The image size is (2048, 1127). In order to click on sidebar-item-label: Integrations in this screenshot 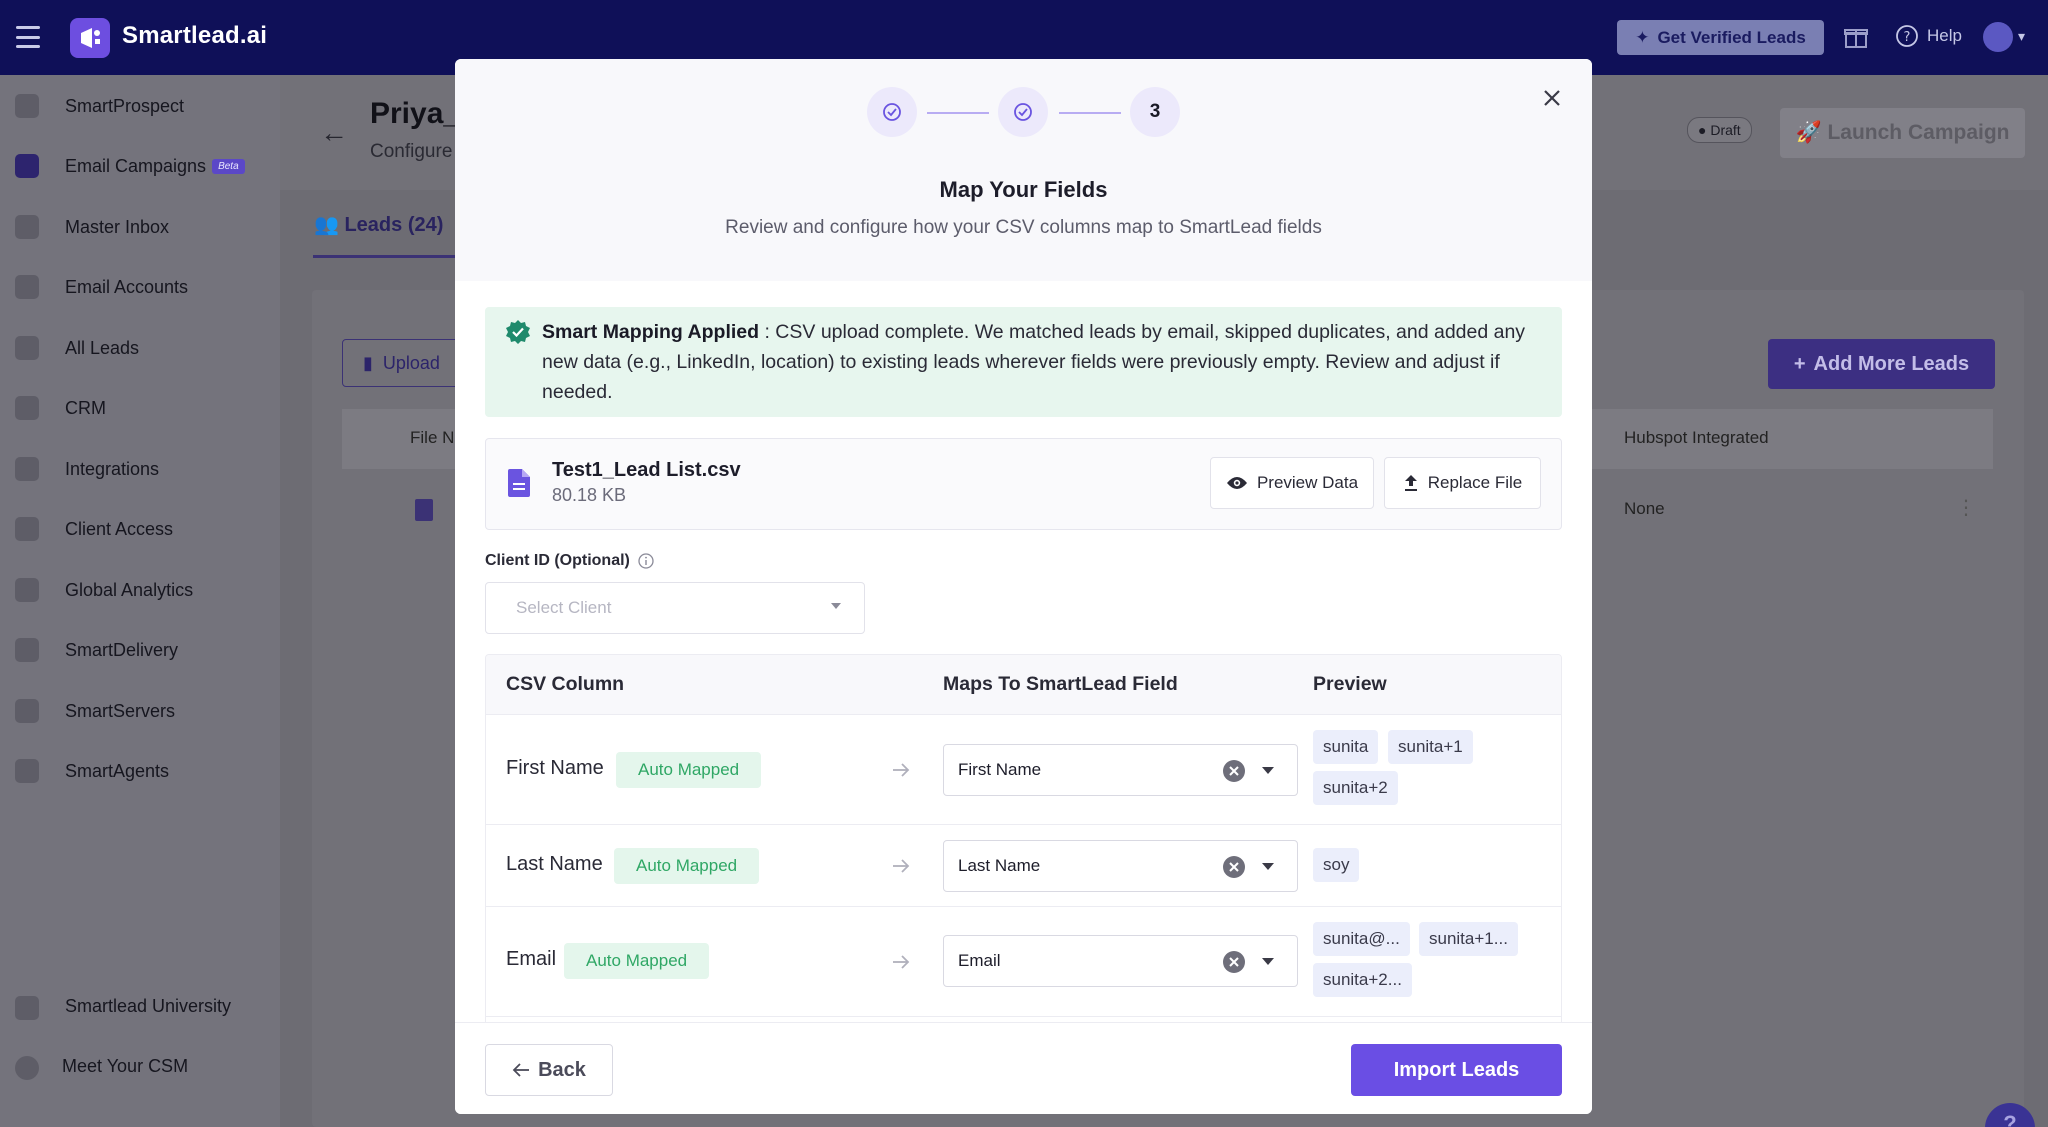, I will do `click(112, 468)`.